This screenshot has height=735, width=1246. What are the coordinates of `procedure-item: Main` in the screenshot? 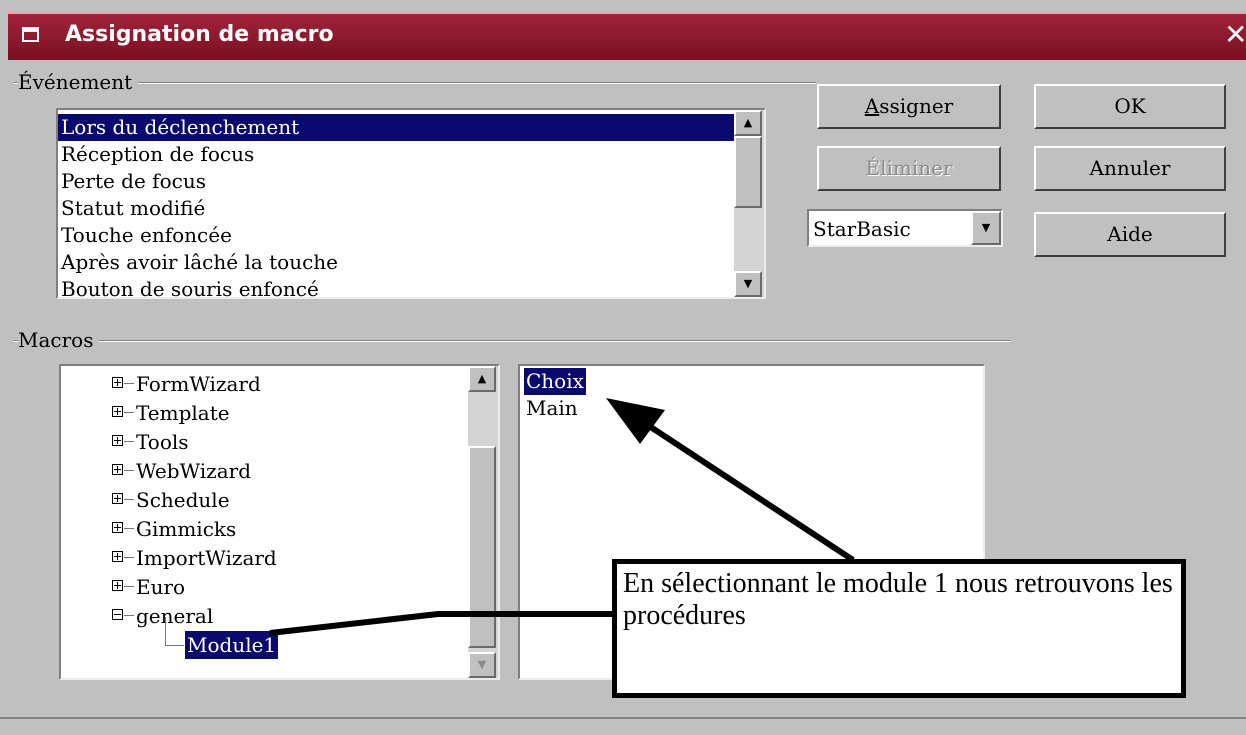 It's located at (552, 408).